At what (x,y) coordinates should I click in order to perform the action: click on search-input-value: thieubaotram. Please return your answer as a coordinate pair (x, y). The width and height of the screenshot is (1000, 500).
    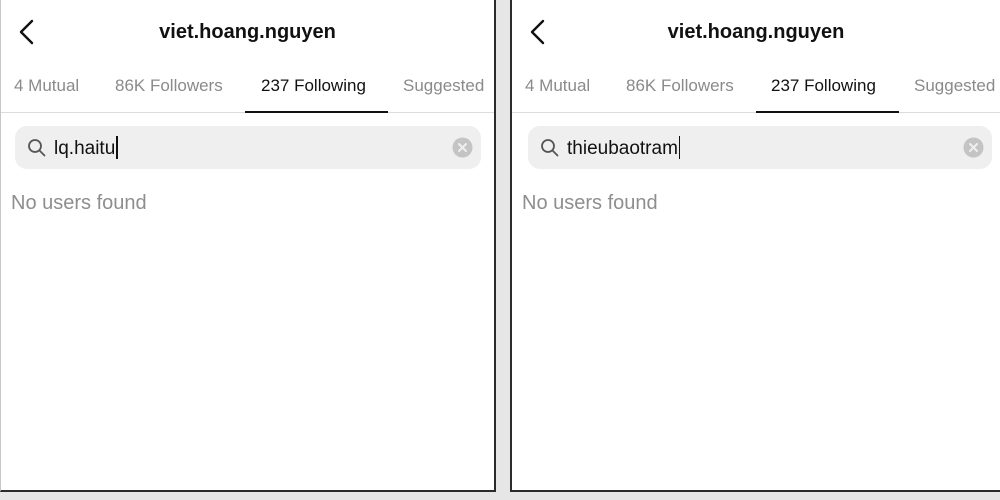
    Looking at the image, I should click on (622, 148).